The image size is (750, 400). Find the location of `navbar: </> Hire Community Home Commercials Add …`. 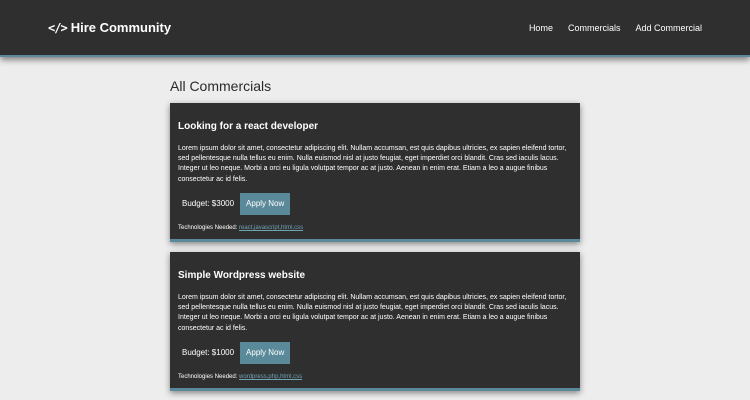

navbar: </> Hire Community Home Commercials Add … is located at coordinates (375, 28).